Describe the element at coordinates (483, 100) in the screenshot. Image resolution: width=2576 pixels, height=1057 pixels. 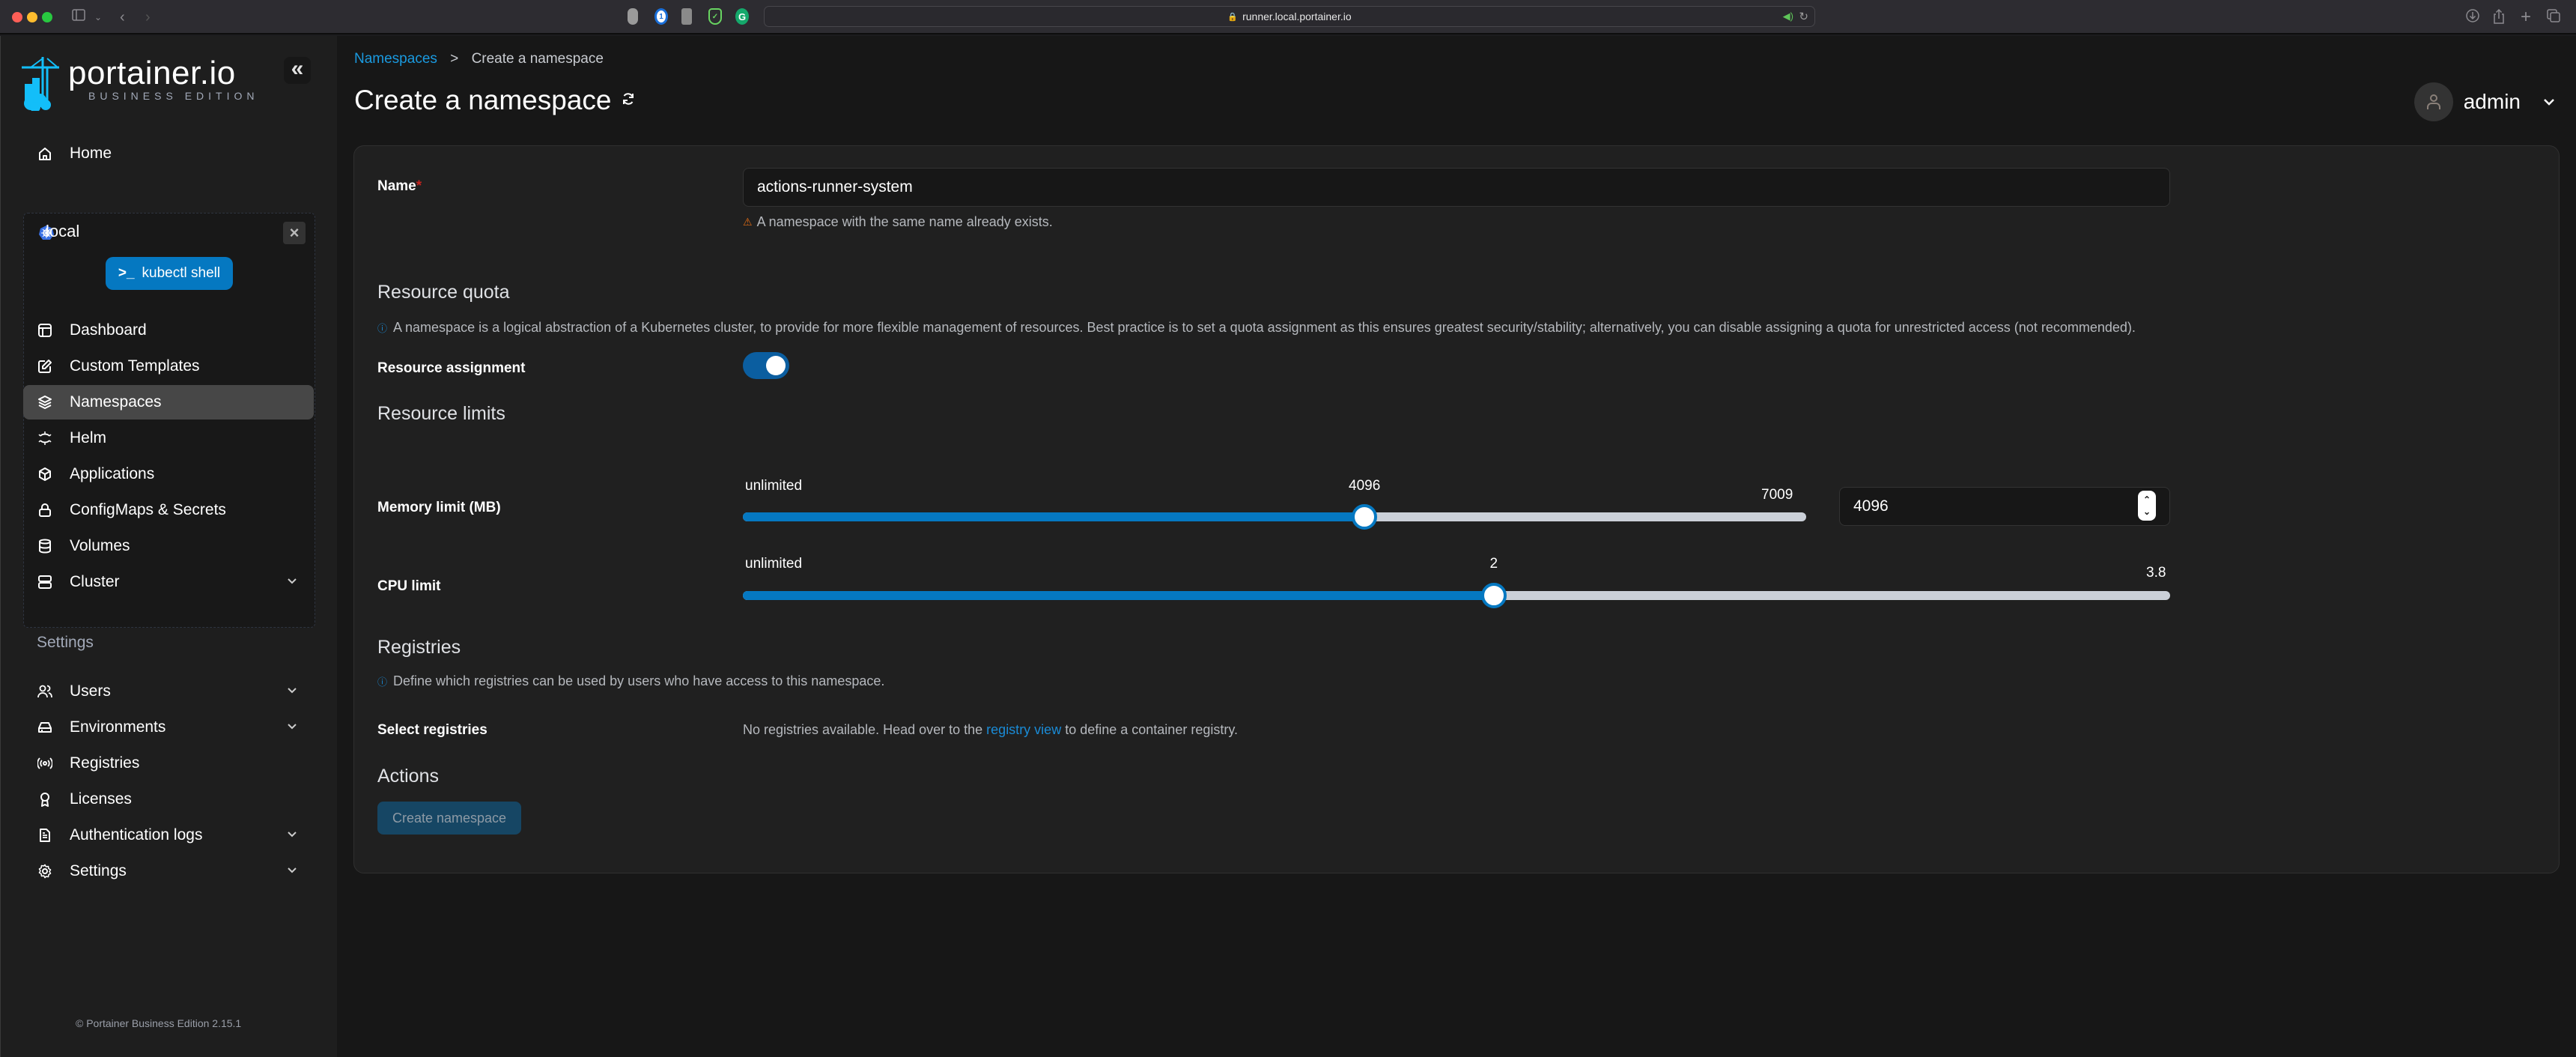
I see `page-title-text: Create a namespace` at that location.